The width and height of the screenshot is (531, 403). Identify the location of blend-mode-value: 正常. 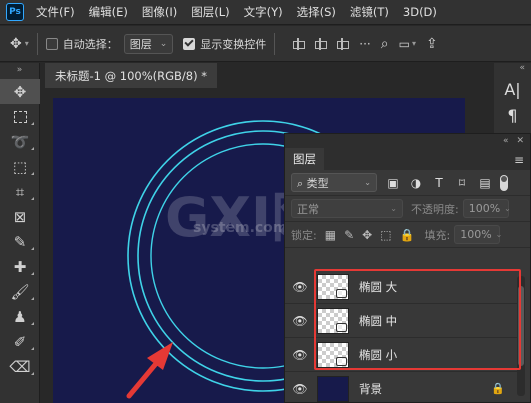
(308, 209).